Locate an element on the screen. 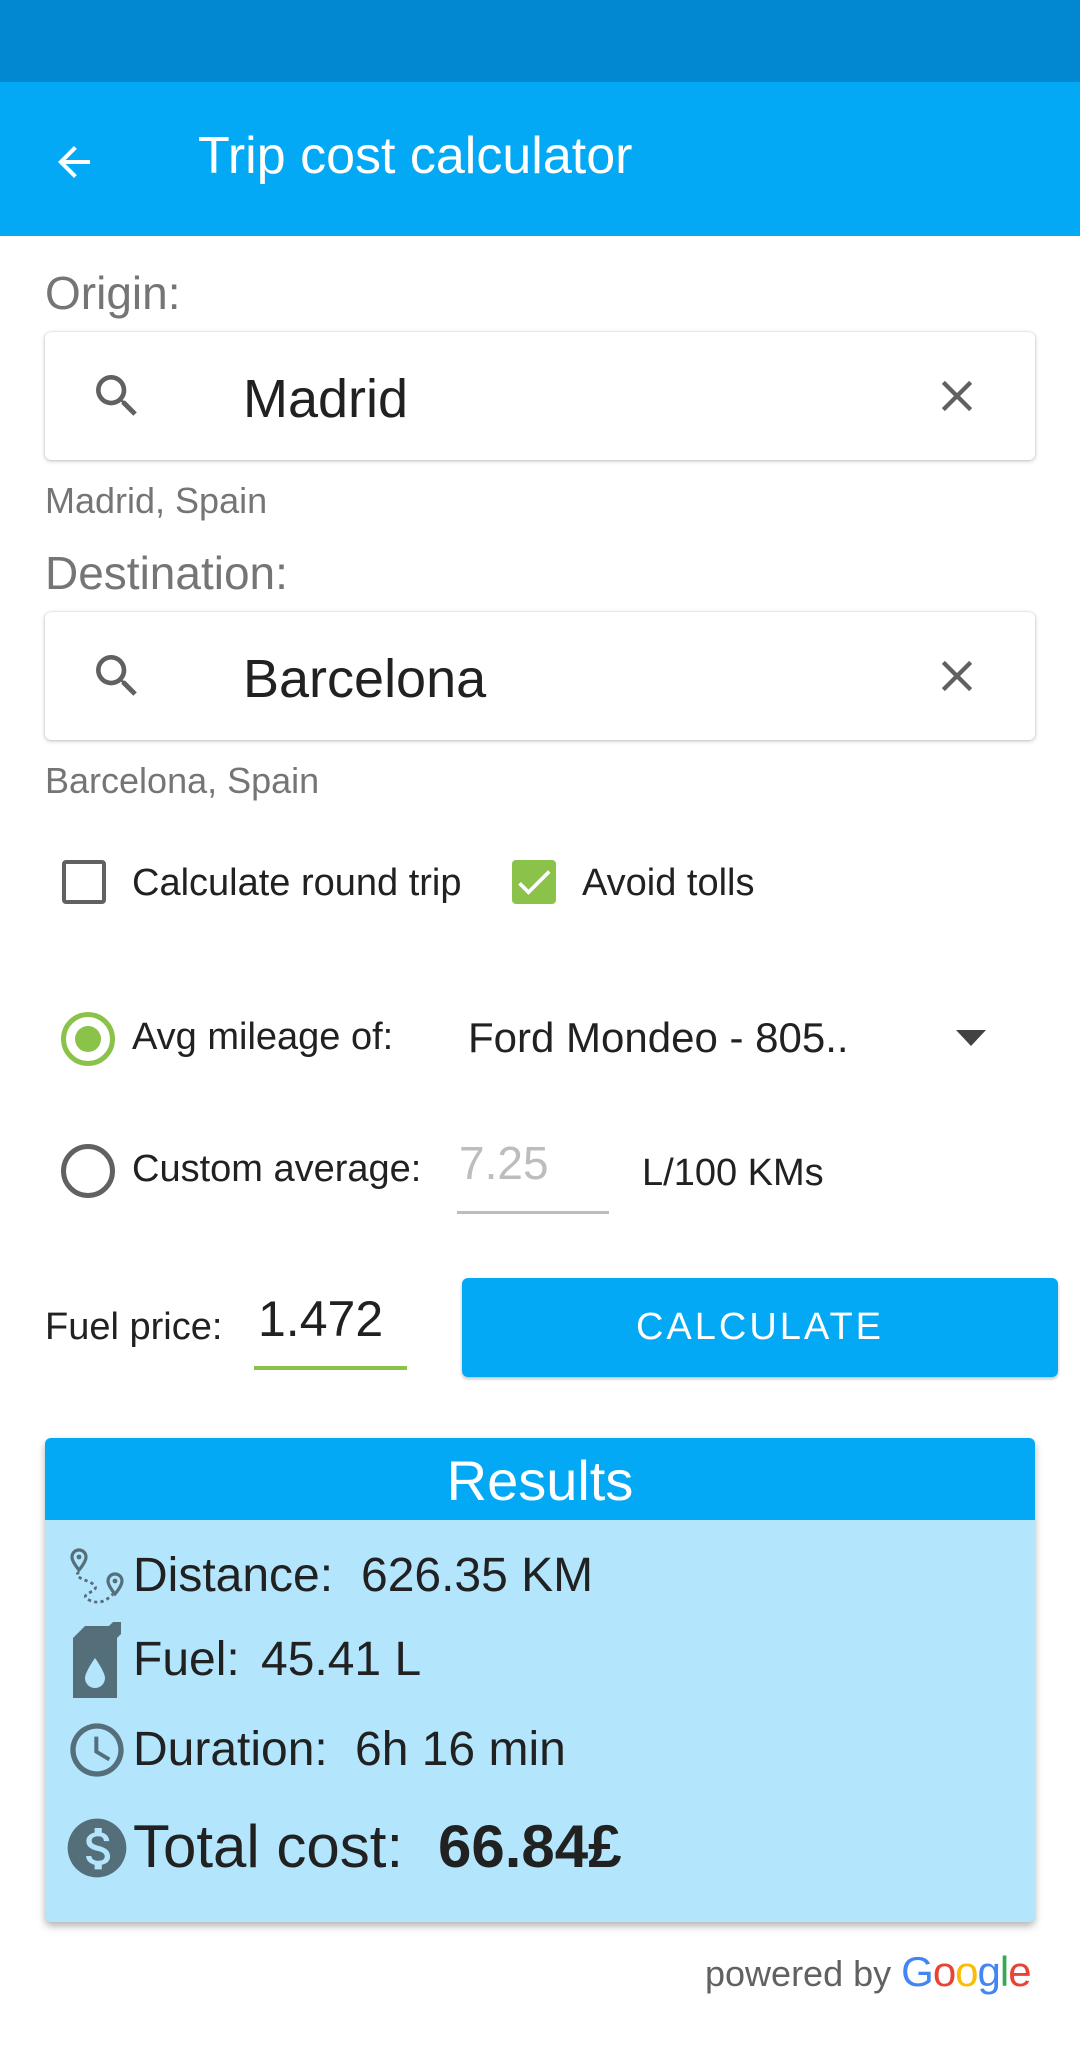 This screenshot has height=2047, width=1080. dropdown-arrow-icon is located at coordinates (971, 1038).